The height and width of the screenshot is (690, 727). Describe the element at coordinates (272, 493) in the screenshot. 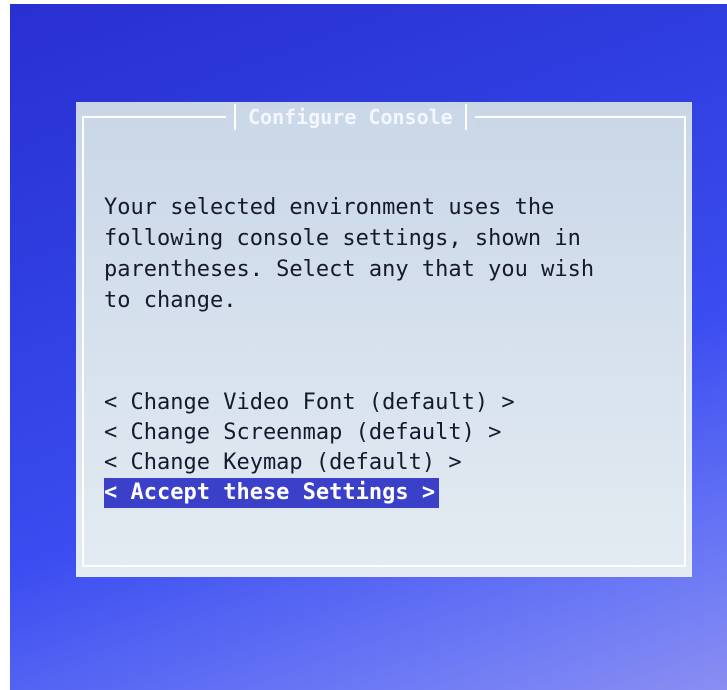

I see `accept-settings-option: < Accept these Settings >` at that location.